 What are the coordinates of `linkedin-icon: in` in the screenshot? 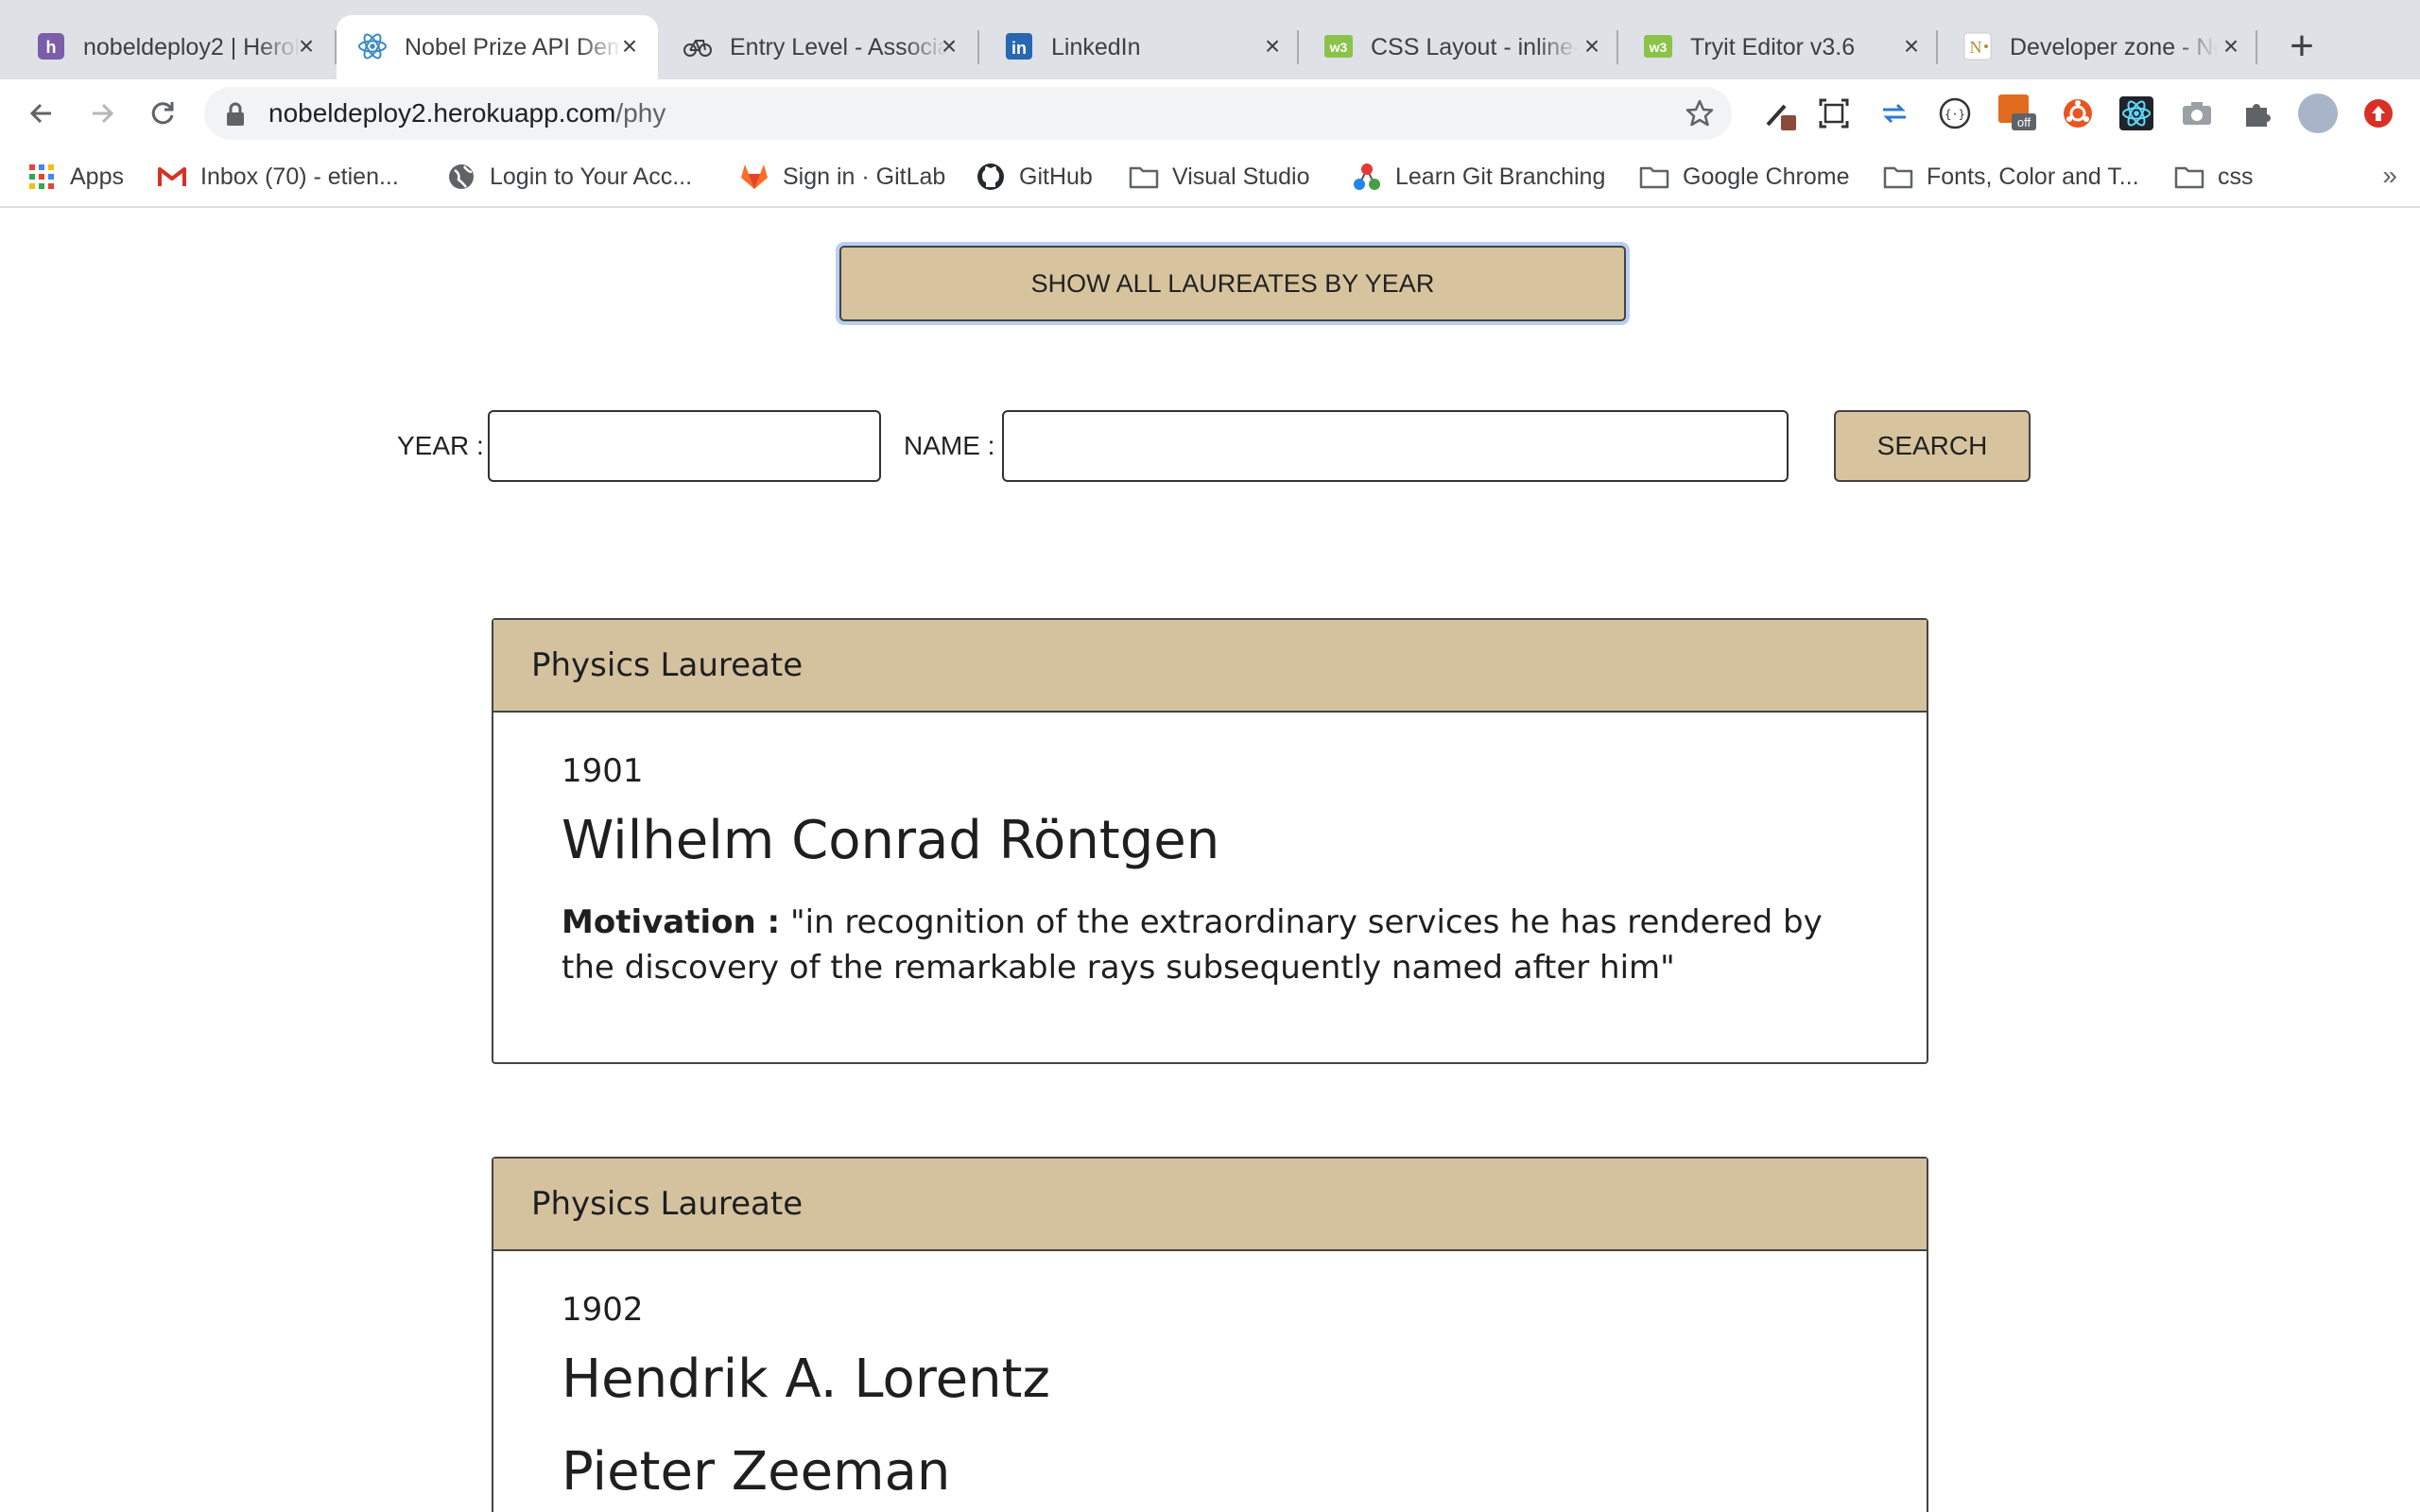 It's located at (1019, 46).